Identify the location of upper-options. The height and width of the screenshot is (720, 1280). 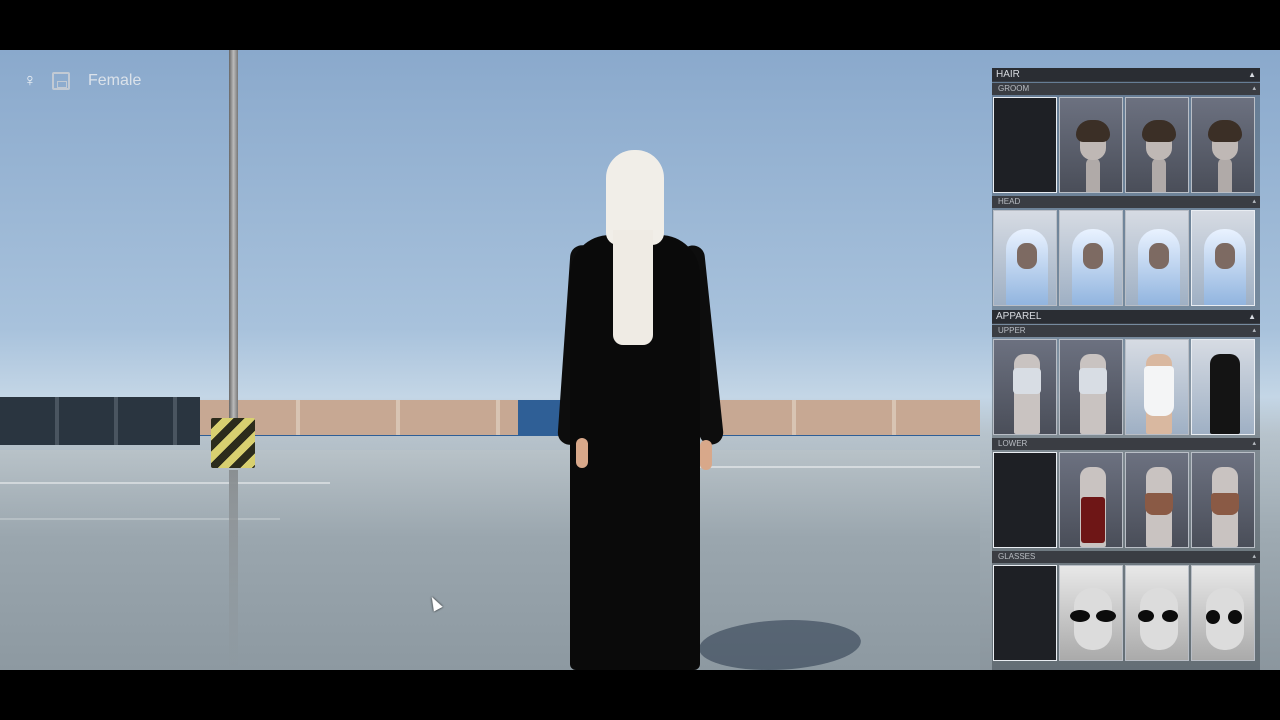
(1126, 387).